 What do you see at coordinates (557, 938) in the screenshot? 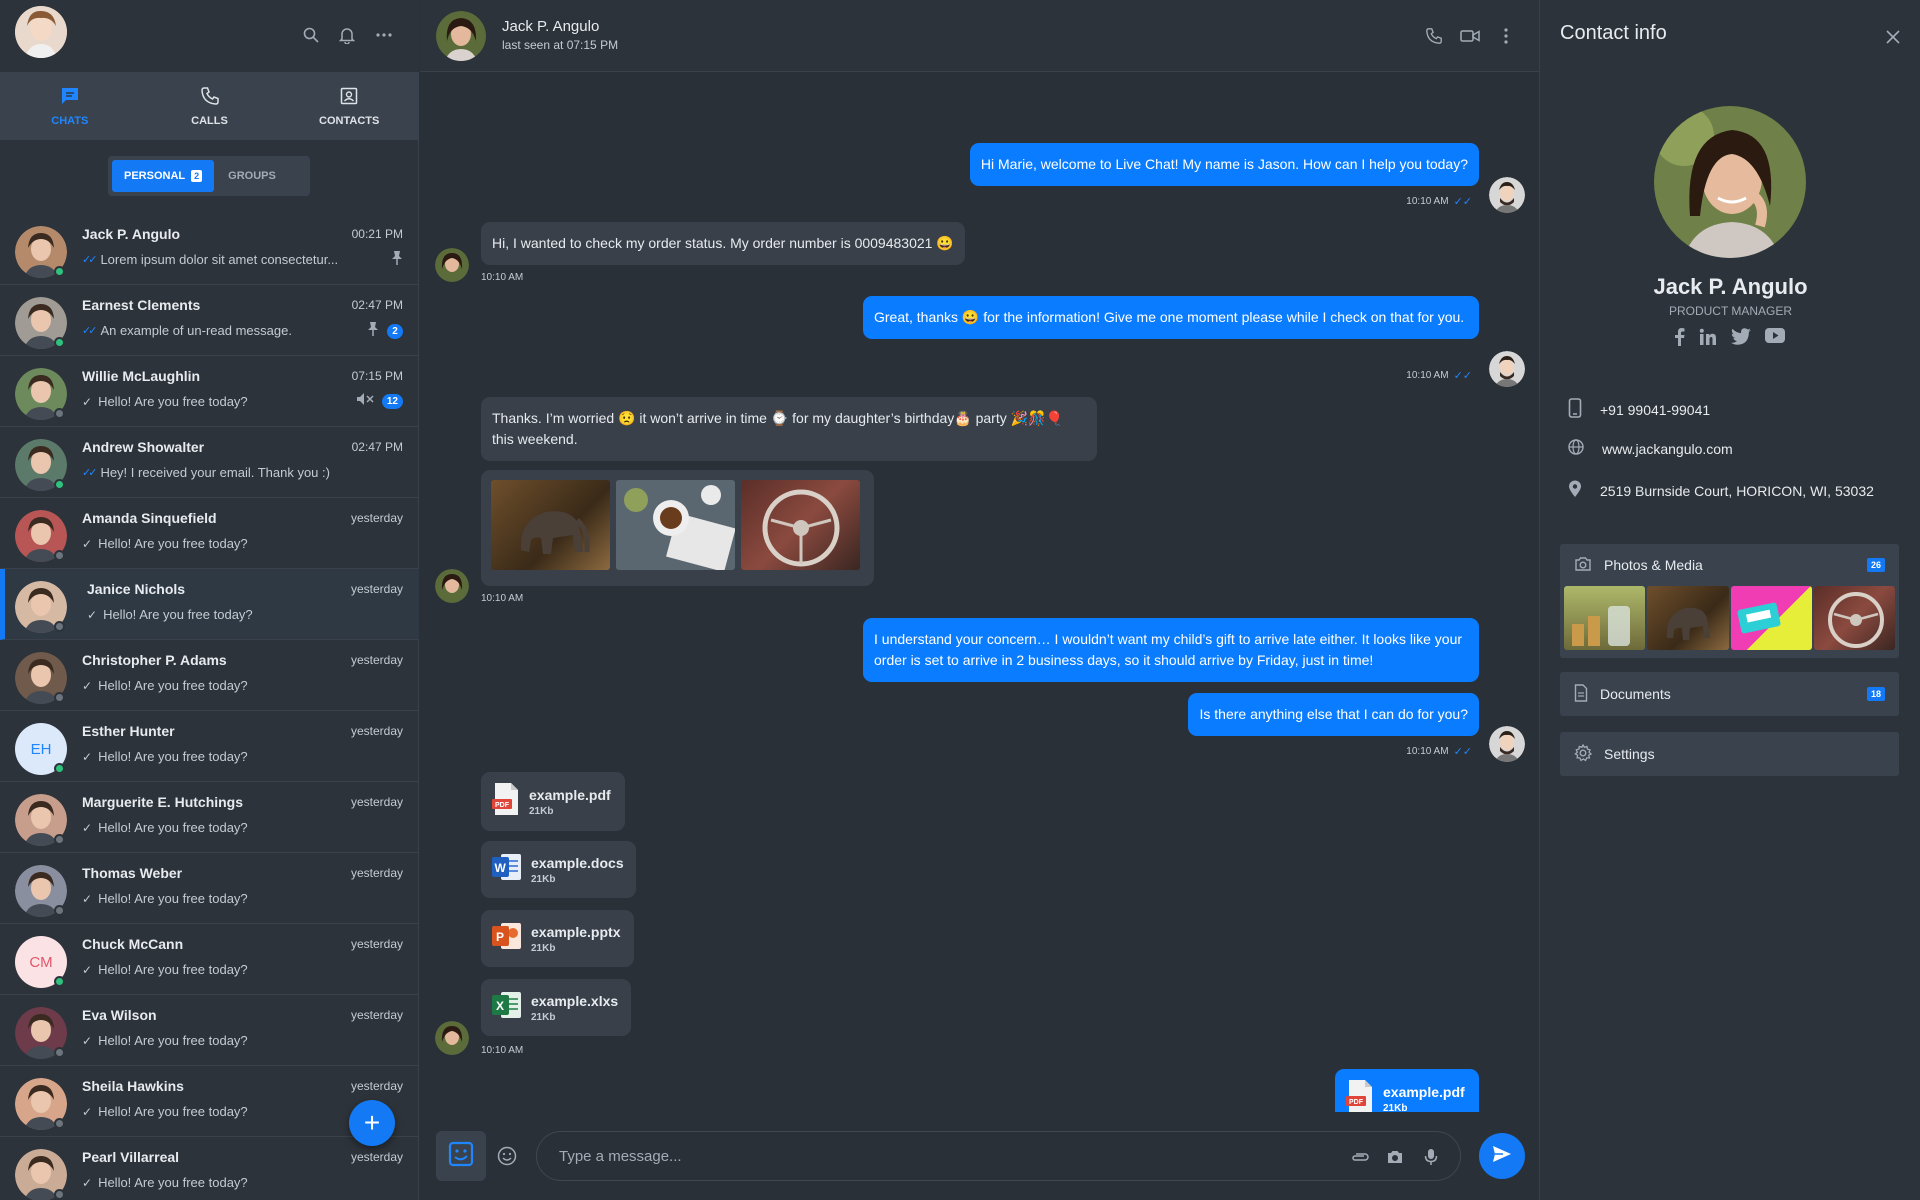
I see `file-attachment: P example.pptx 21Kb` at bounding box center [557, 938].